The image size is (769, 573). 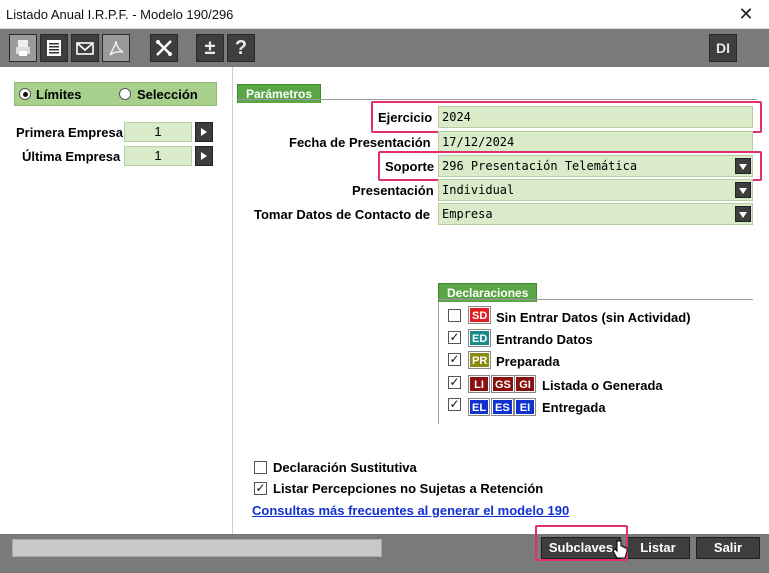 I want to click on pdf-icon, so click(x=116, y=48).